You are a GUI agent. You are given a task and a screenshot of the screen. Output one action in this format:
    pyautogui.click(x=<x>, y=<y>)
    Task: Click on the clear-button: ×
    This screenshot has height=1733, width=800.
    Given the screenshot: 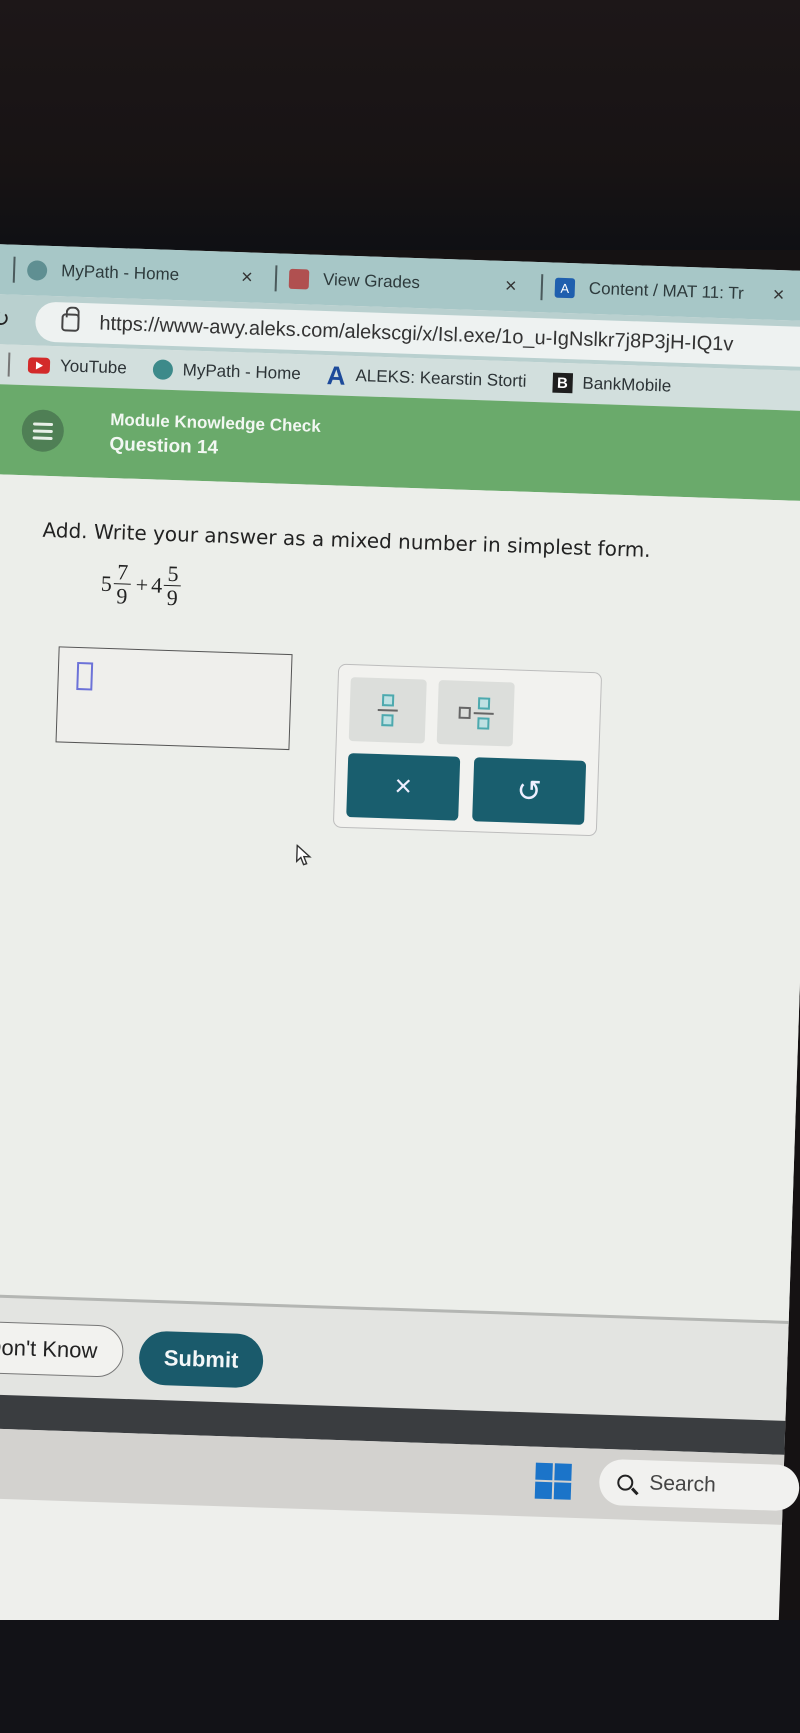 What is the action you would take?
    pyautogui.click(x=403, y=787)
    